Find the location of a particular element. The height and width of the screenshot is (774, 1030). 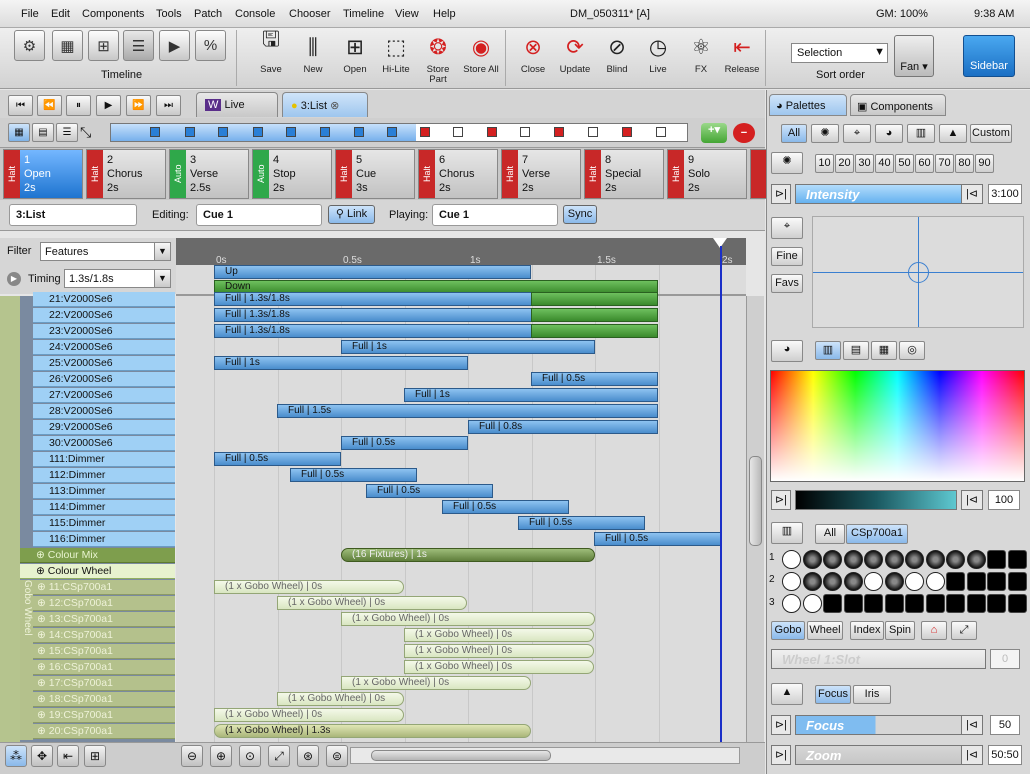

fast-forward-icon: ⏩ is located at coordinates (138, 105).